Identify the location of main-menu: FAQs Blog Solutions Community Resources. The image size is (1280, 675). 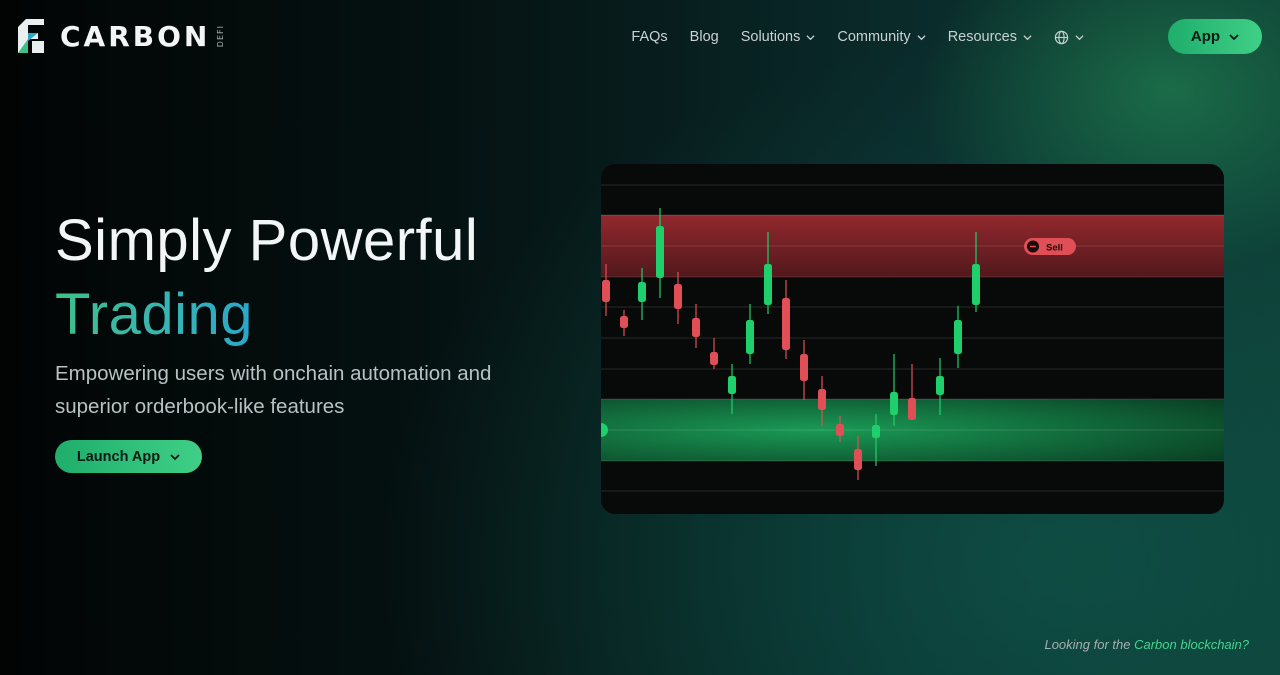
(846, 37).